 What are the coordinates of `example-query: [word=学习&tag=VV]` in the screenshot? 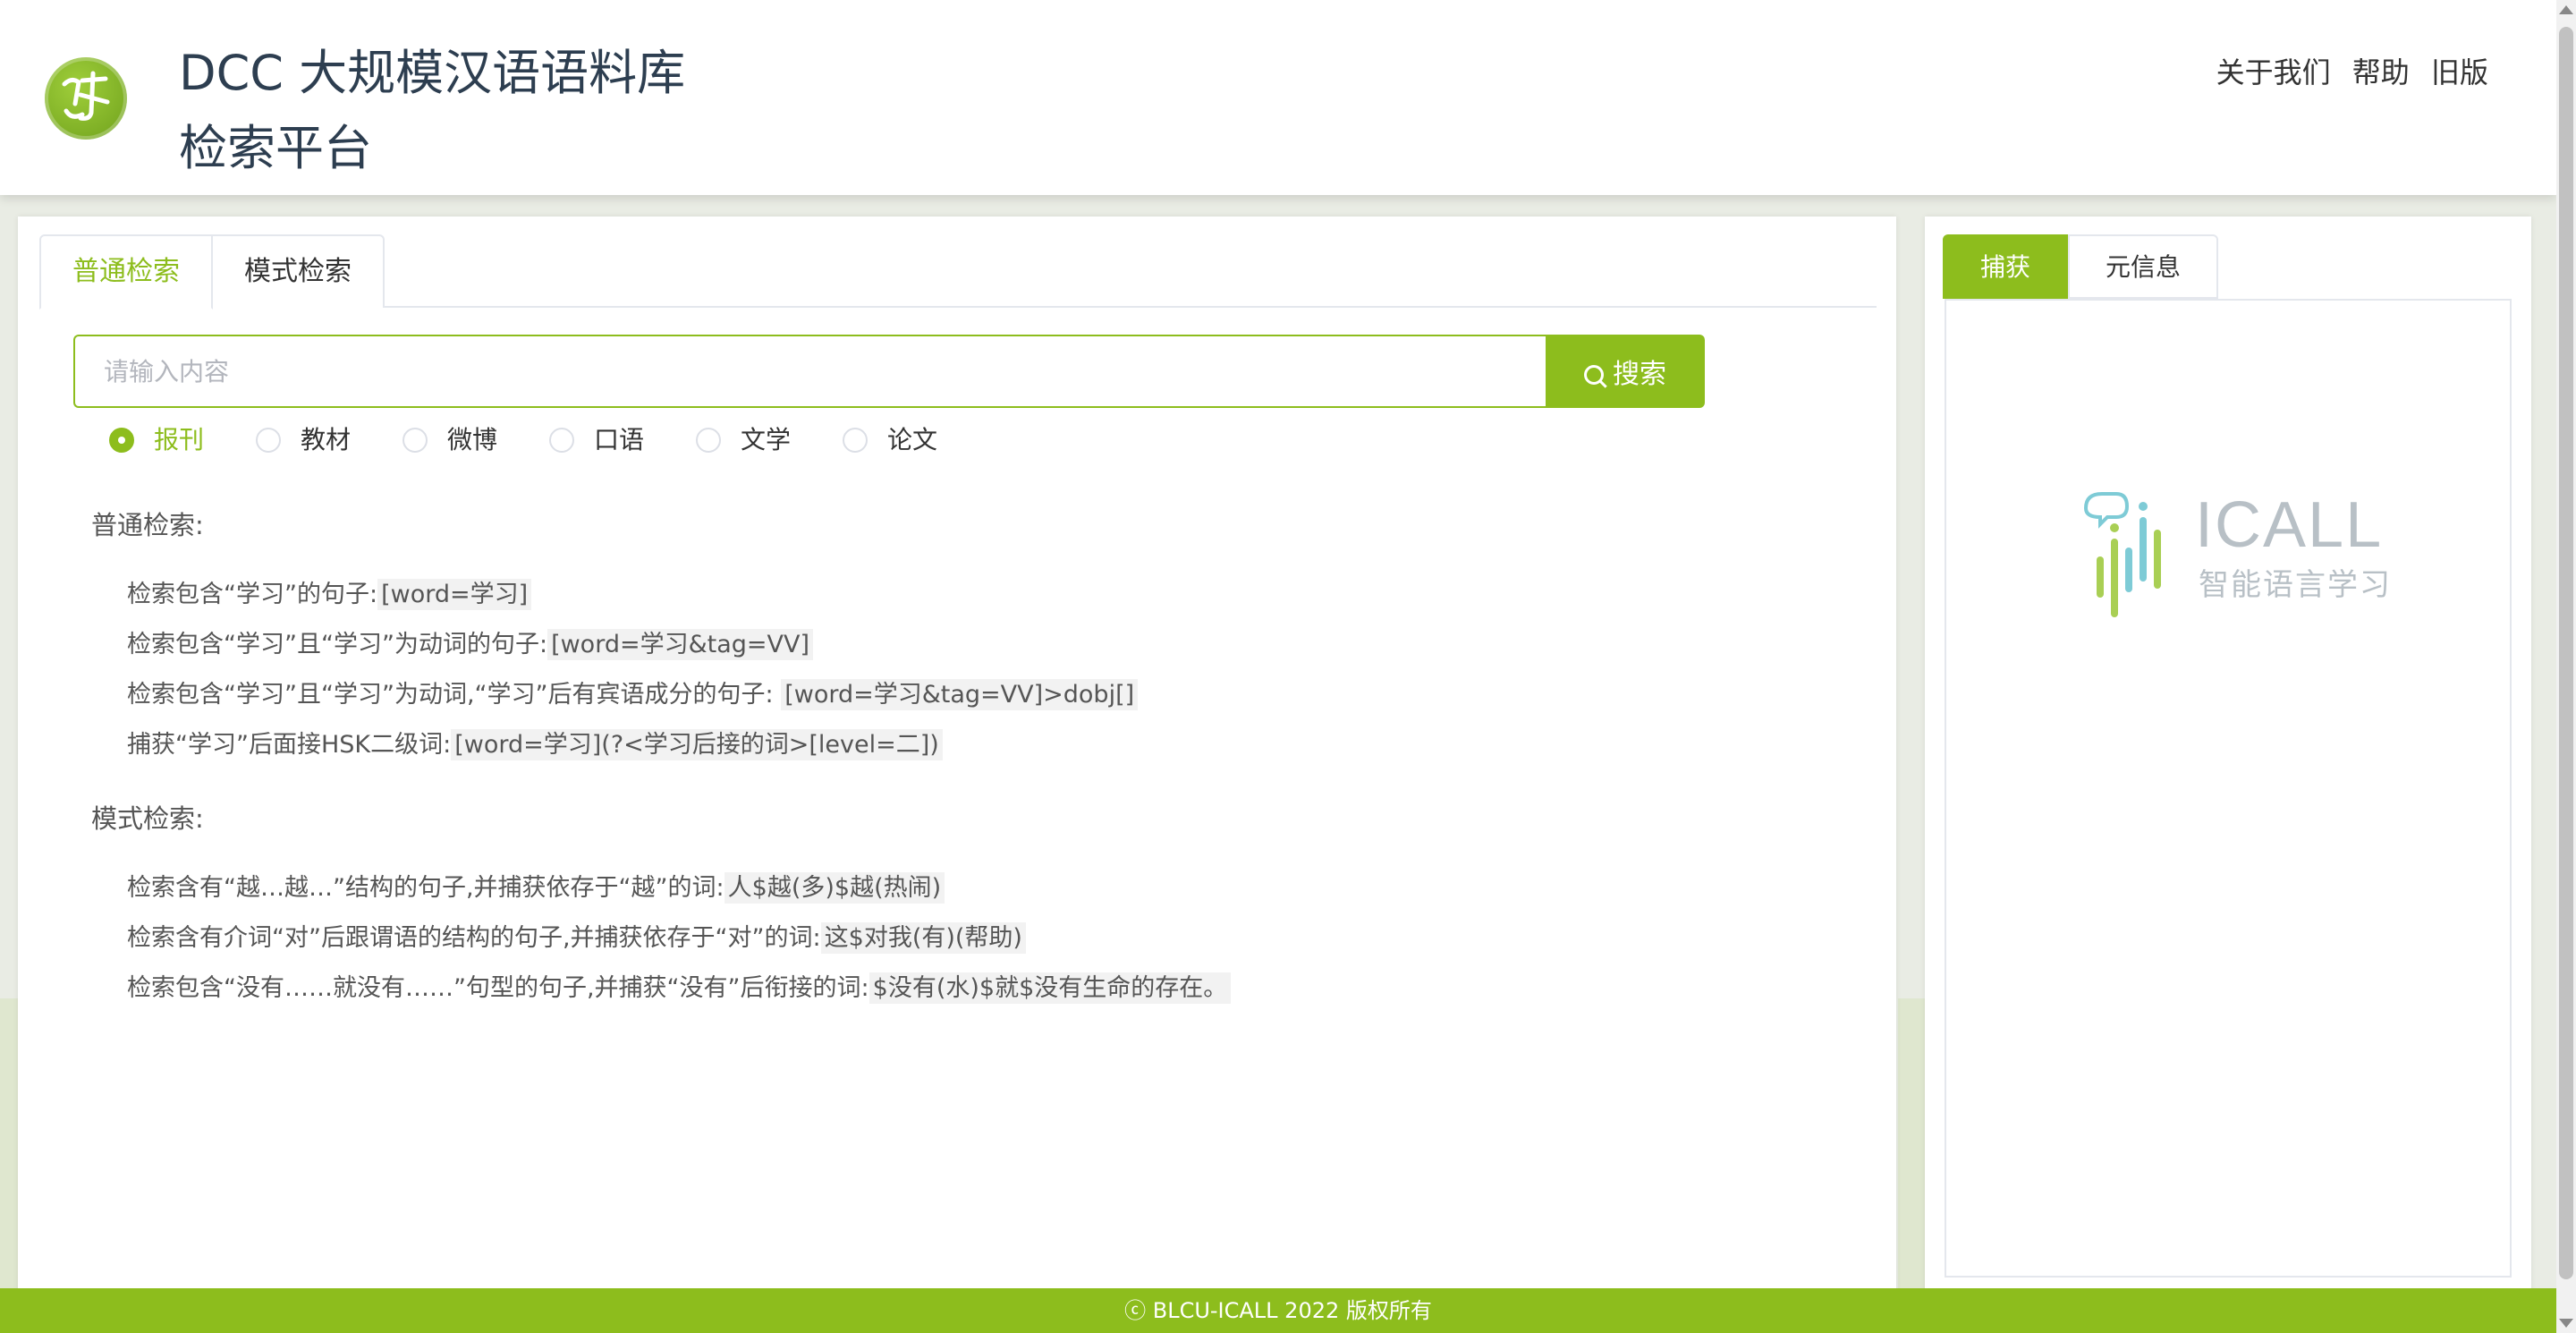 It's located at (680, 644).